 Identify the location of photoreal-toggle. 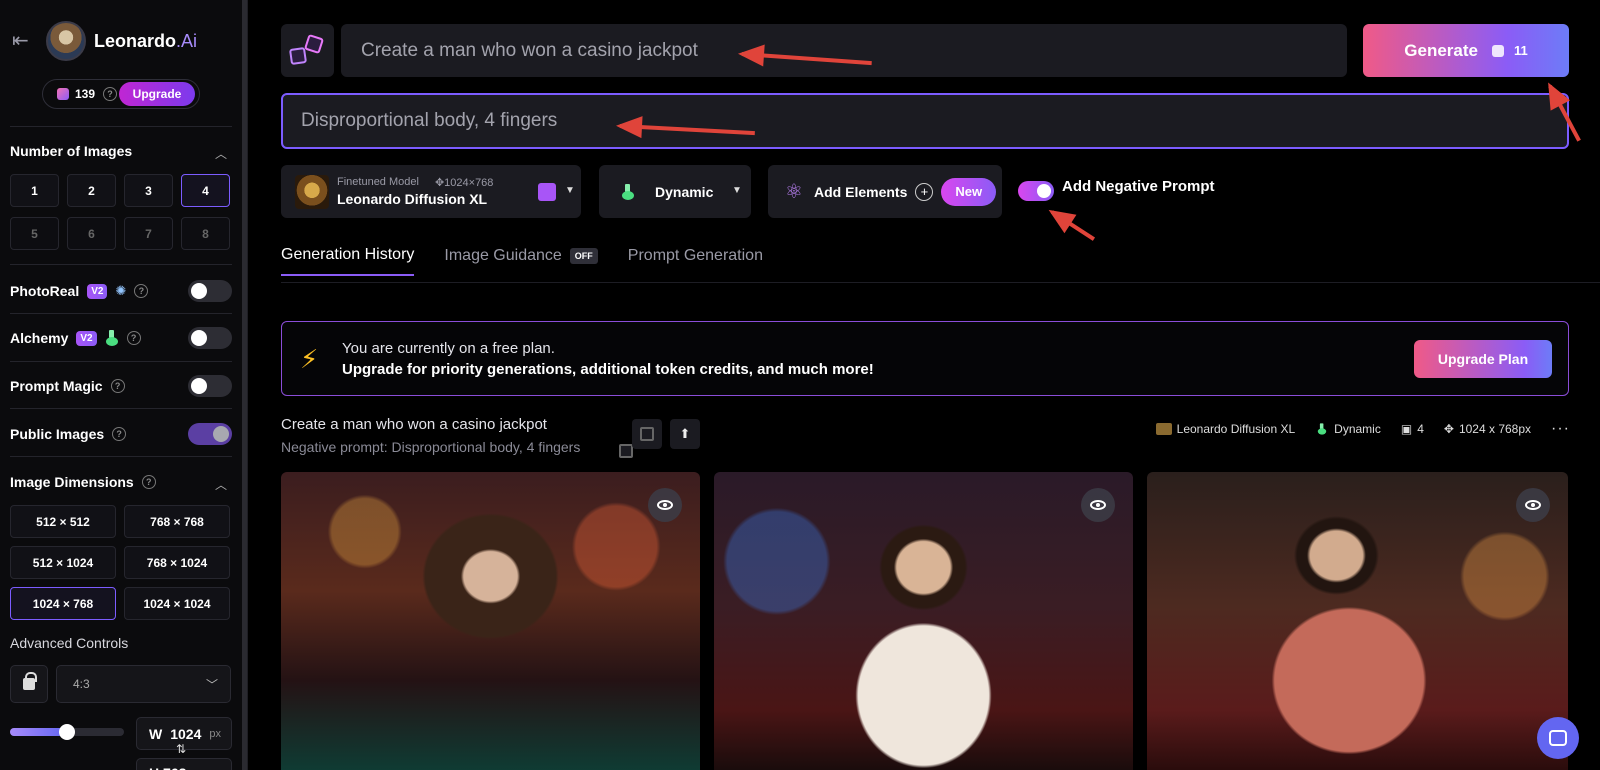
(210, 291).